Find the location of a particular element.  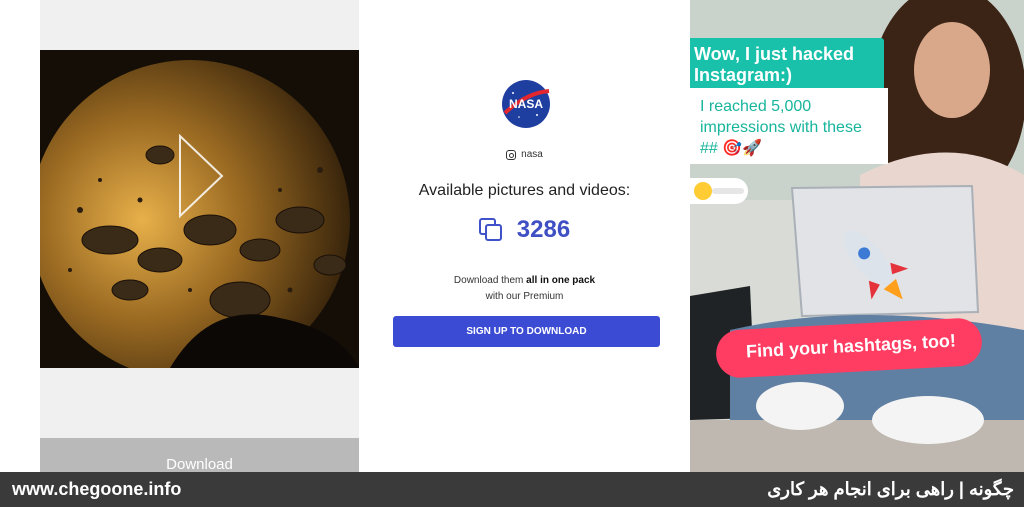

svg-text: NASA is located at coordinates (526, 104).